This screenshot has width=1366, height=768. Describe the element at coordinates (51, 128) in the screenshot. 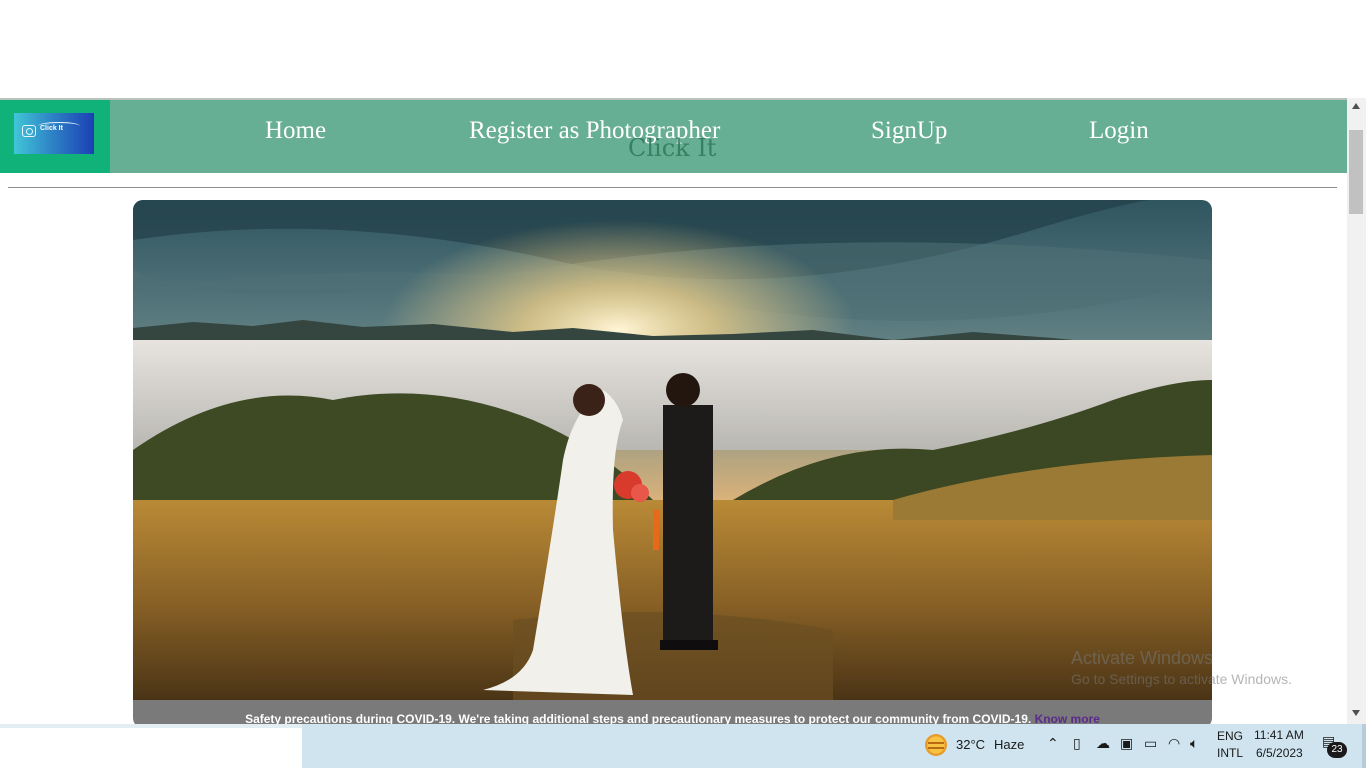

I see `logo-text: Click It` at that location.